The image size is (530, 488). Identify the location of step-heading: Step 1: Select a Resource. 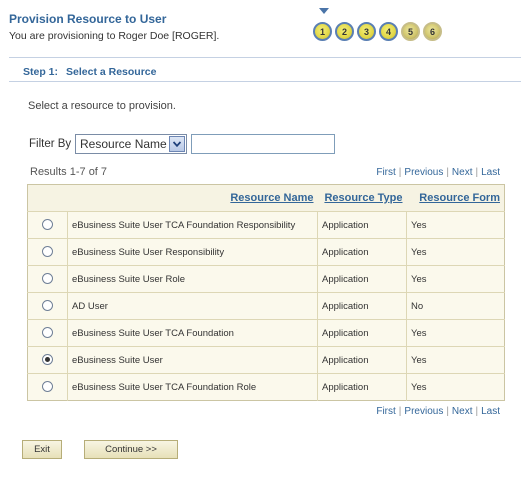
(89, 72).